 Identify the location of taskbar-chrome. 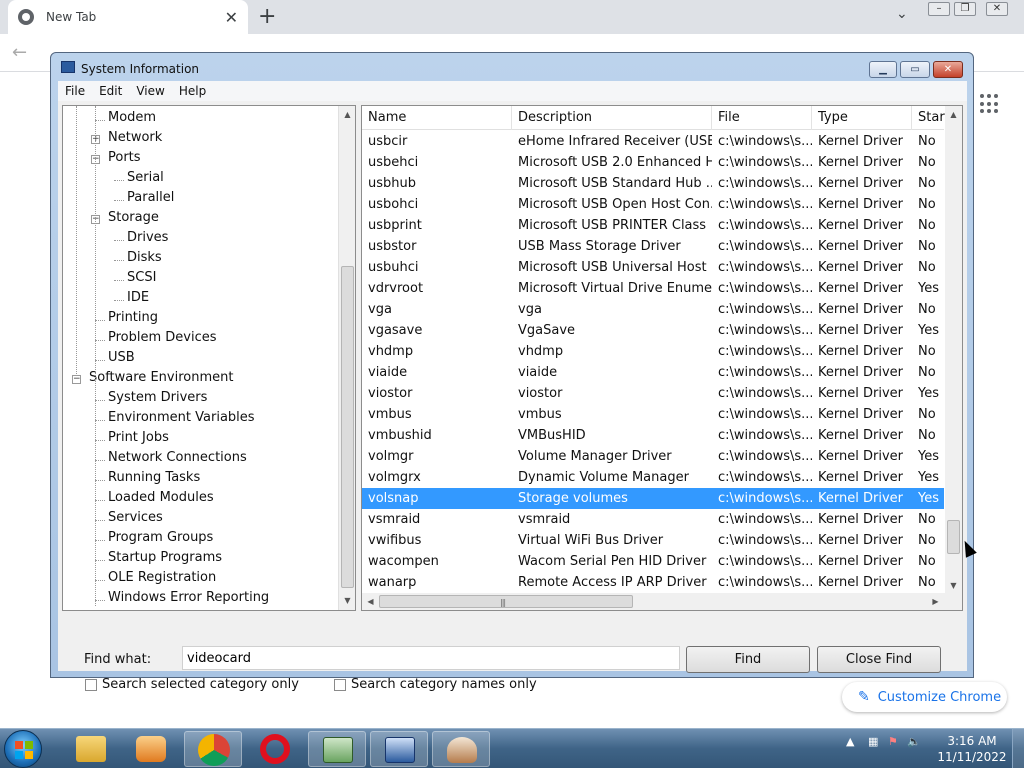
(213, 749).